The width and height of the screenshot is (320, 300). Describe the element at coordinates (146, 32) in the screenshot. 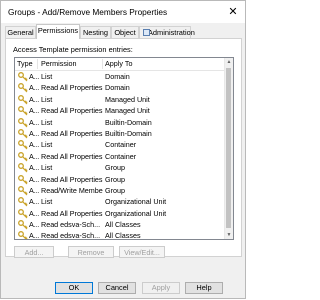

I see `administration-icon` at that location.